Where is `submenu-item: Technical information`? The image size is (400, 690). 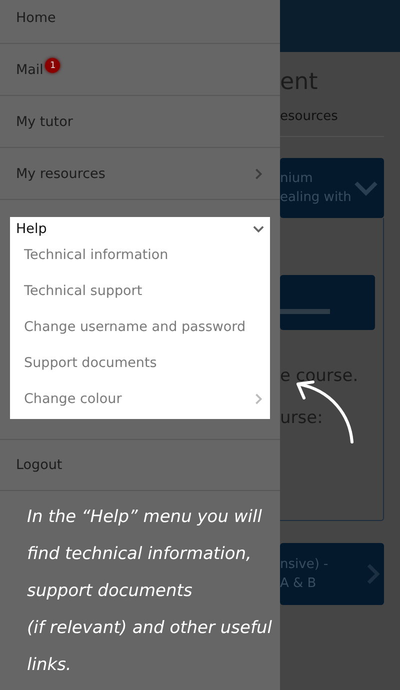 submenu-item: Technical information is located at coordinates (96, 255).